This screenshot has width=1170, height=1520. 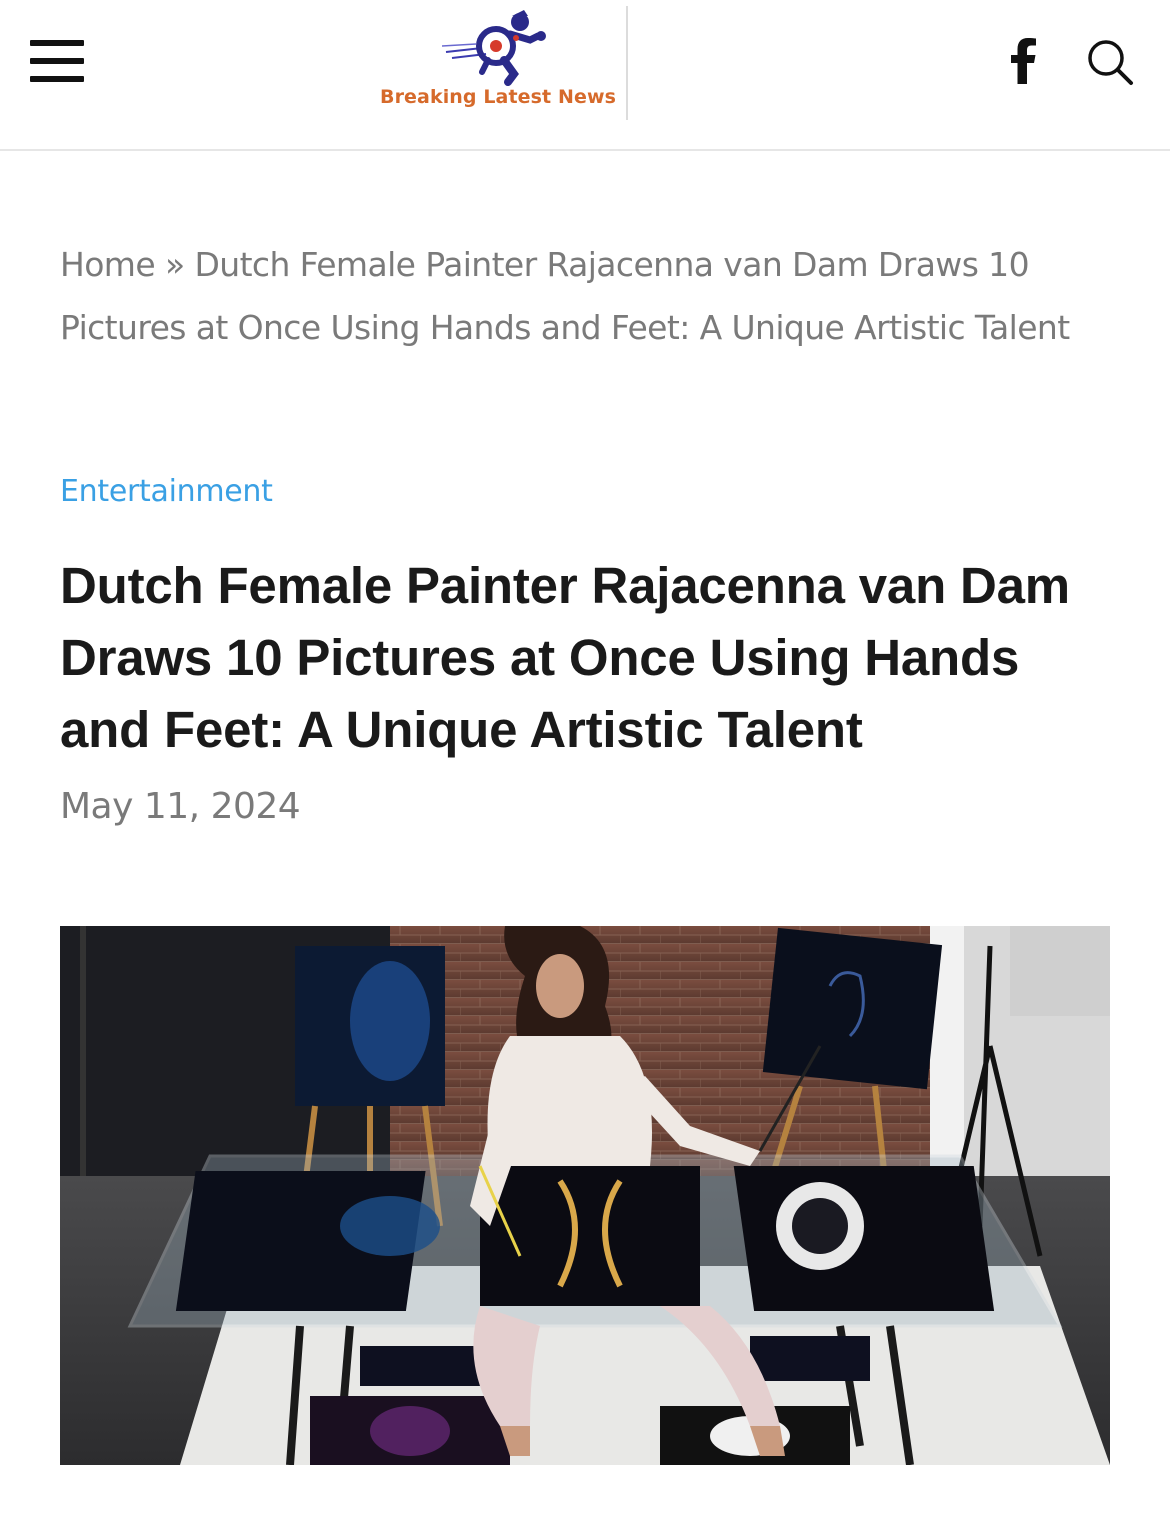 I want to click on facebook-icon, so click(x=1023, y=61).